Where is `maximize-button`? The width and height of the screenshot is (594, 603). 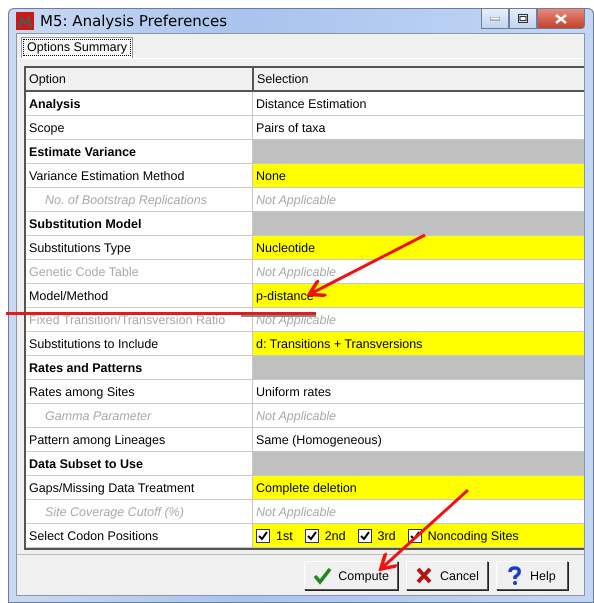 maximize-button is located at coordinates (523, 19).